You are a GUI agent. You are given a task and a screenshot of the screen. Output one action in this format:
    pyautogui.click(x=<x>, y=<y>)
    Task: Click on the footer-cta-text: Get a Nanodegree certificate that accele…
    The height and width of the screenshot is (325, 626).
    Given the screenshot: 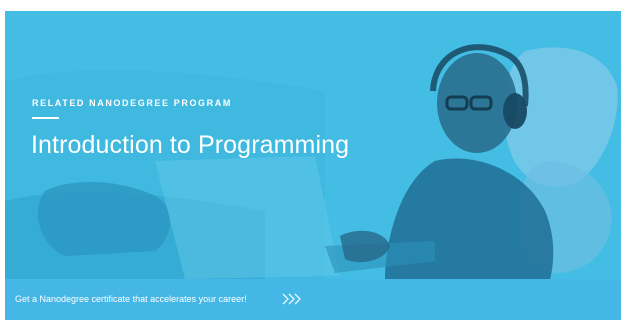 What is the action you would take?
    pyautogui.click(x=131, y=299)
    